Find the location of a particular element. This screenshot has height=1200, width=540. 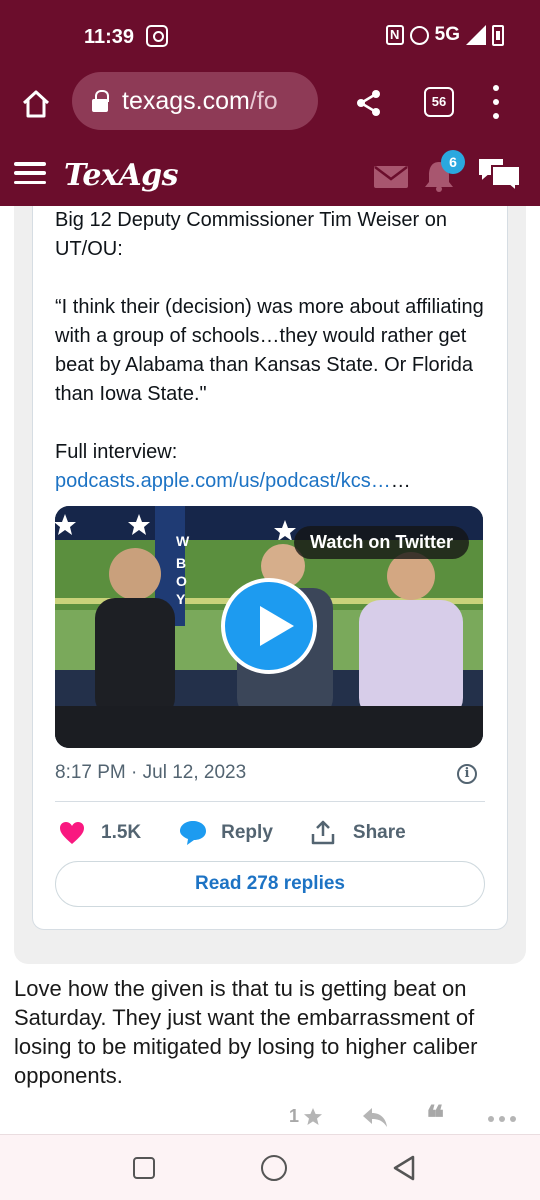

hamburger-menu-icon is located at coordinates (30, 173).